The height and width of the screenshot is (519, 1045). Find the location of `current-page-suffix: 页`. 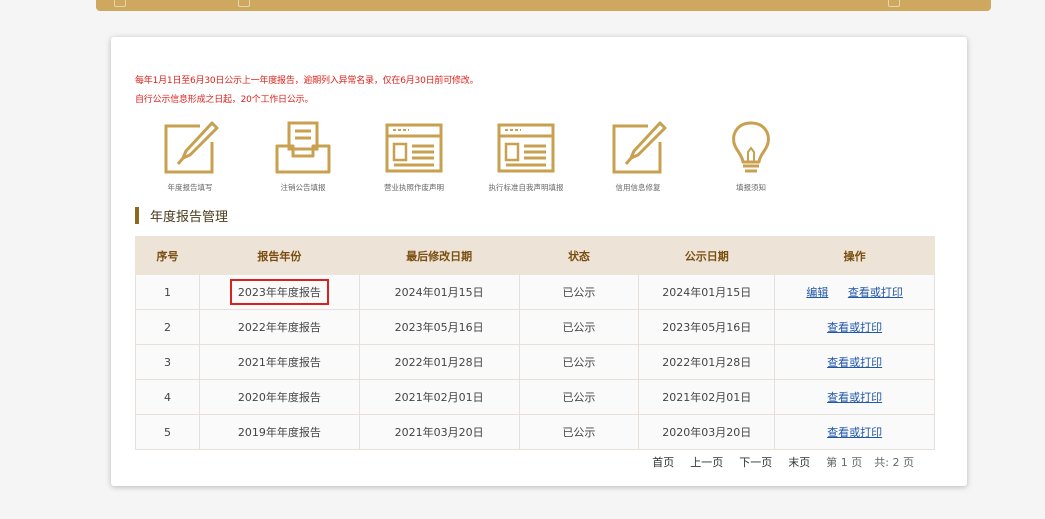

current-page-suffix: 页 is located at coordinates (857, 462).